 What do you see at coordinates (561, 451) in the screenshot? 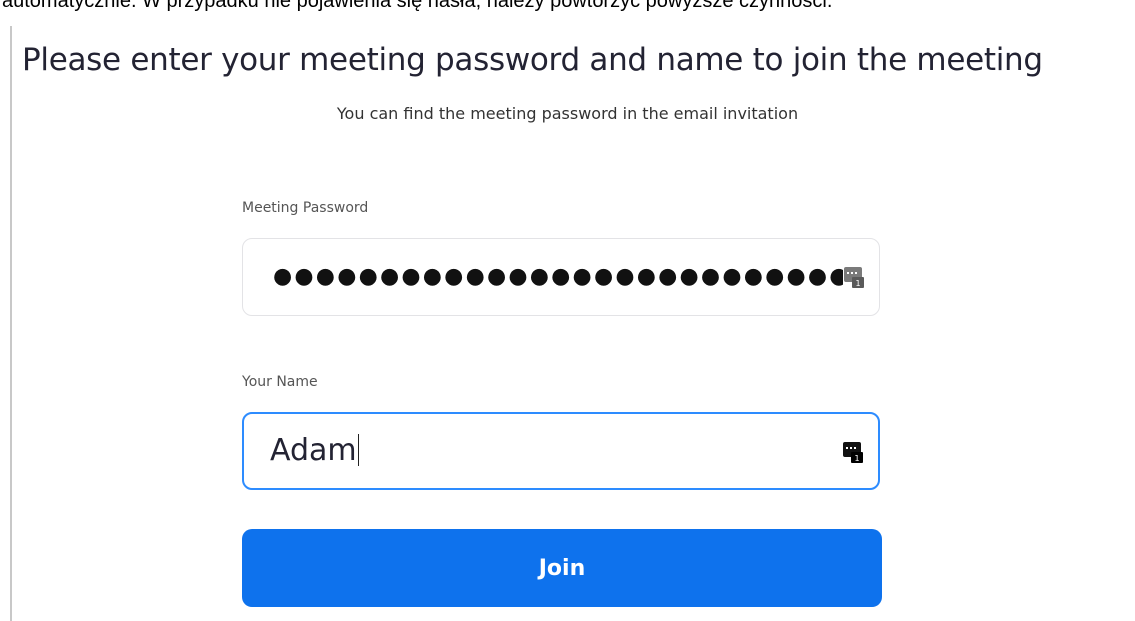
I see `name-field: Adam 1` at bounding box center [561, 451].